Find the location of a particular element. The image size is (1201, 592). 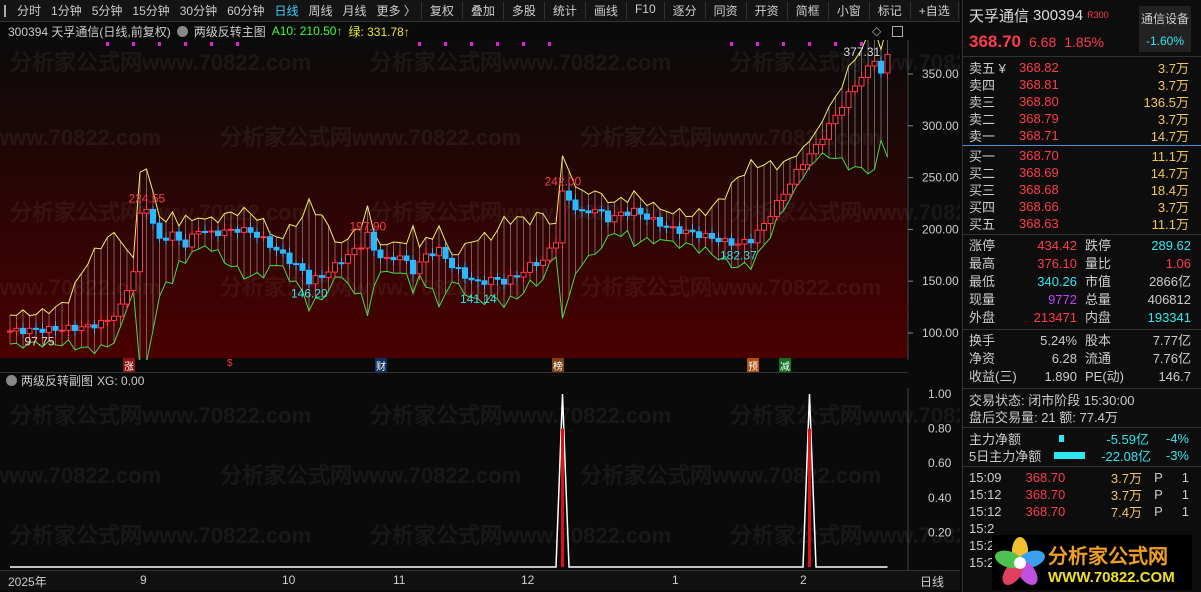

period-tab-6: 日线 is located at coordinates (286, 10).